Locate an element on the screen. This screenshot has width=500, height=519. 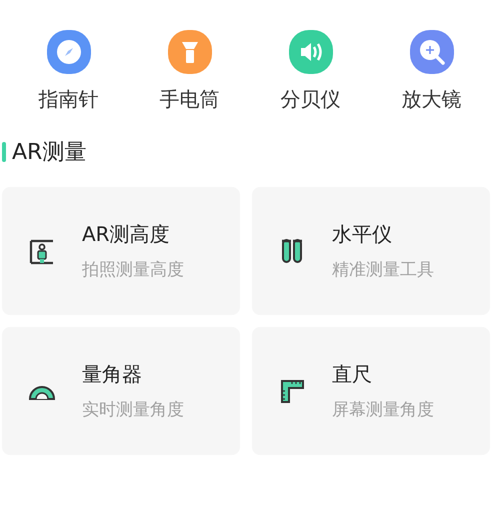
card-title: 量角器 is located at coordinates (112, 374).